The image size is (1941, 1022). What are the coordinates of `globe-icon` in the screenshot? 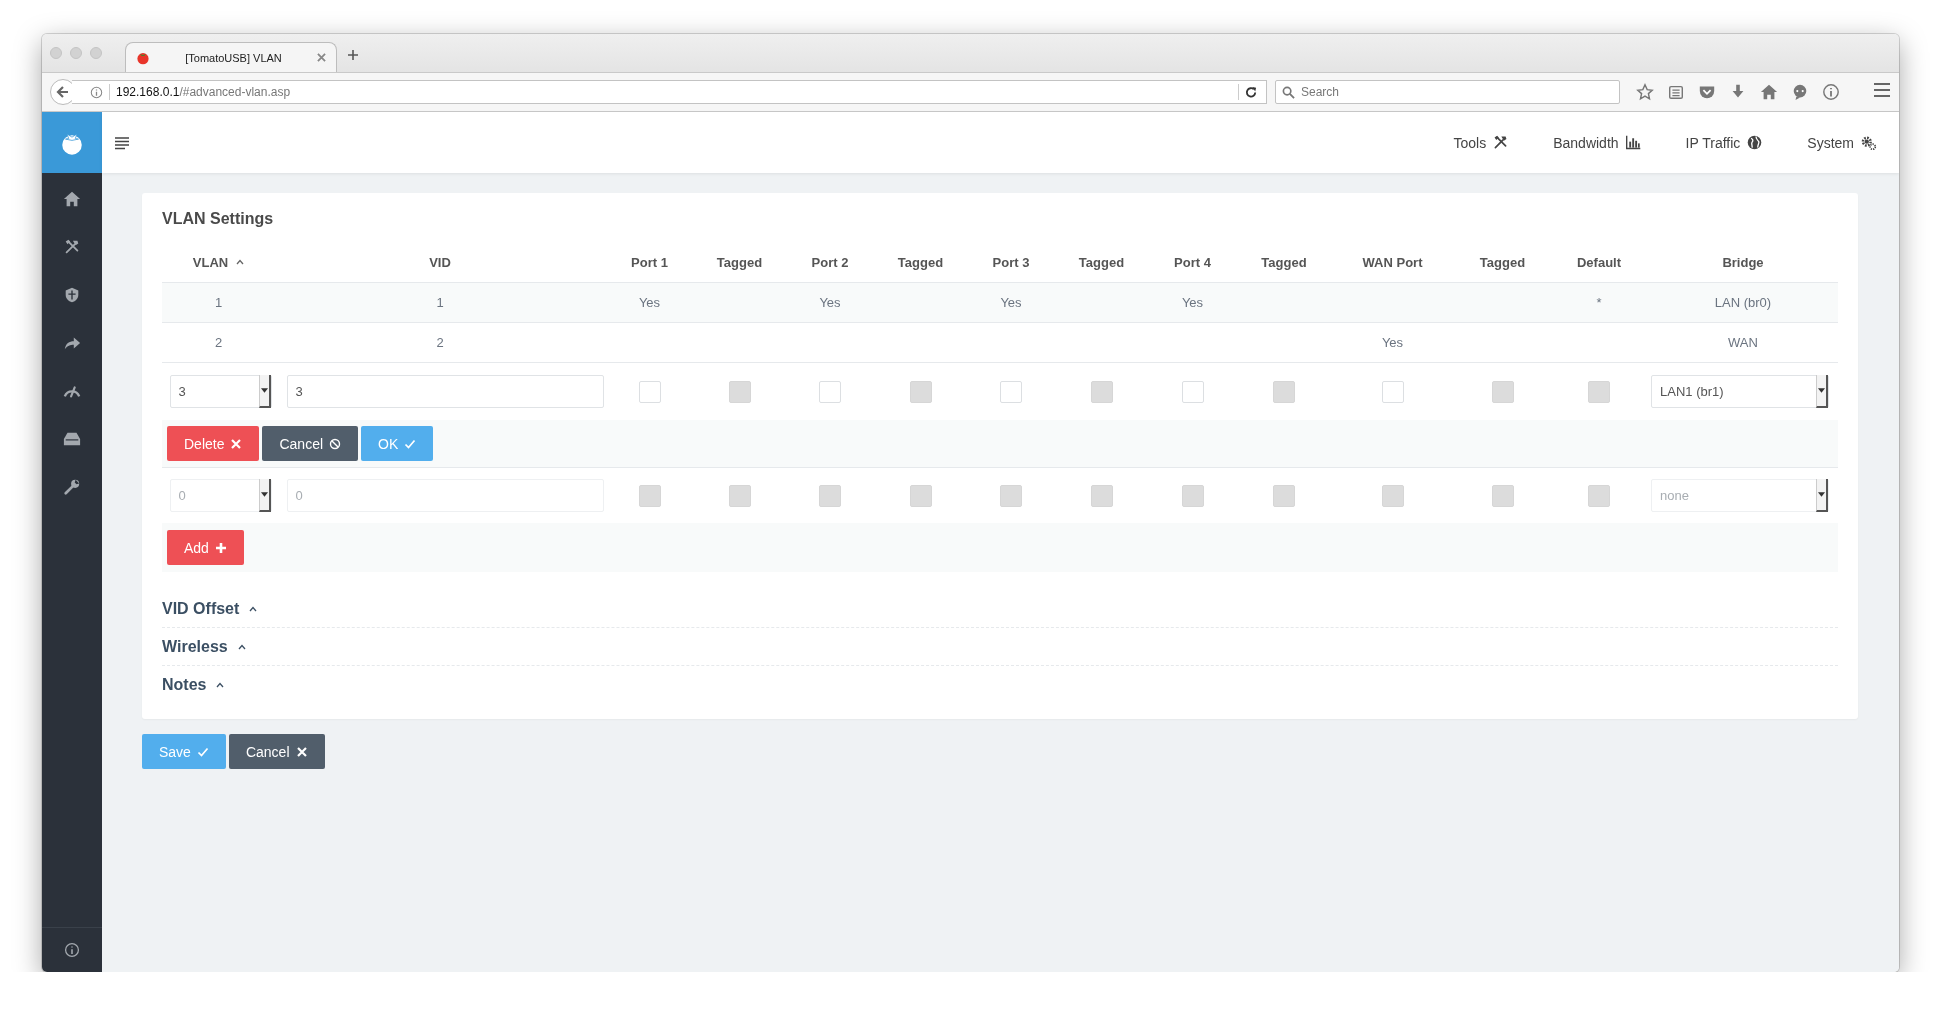 It's located at (1755, 142).